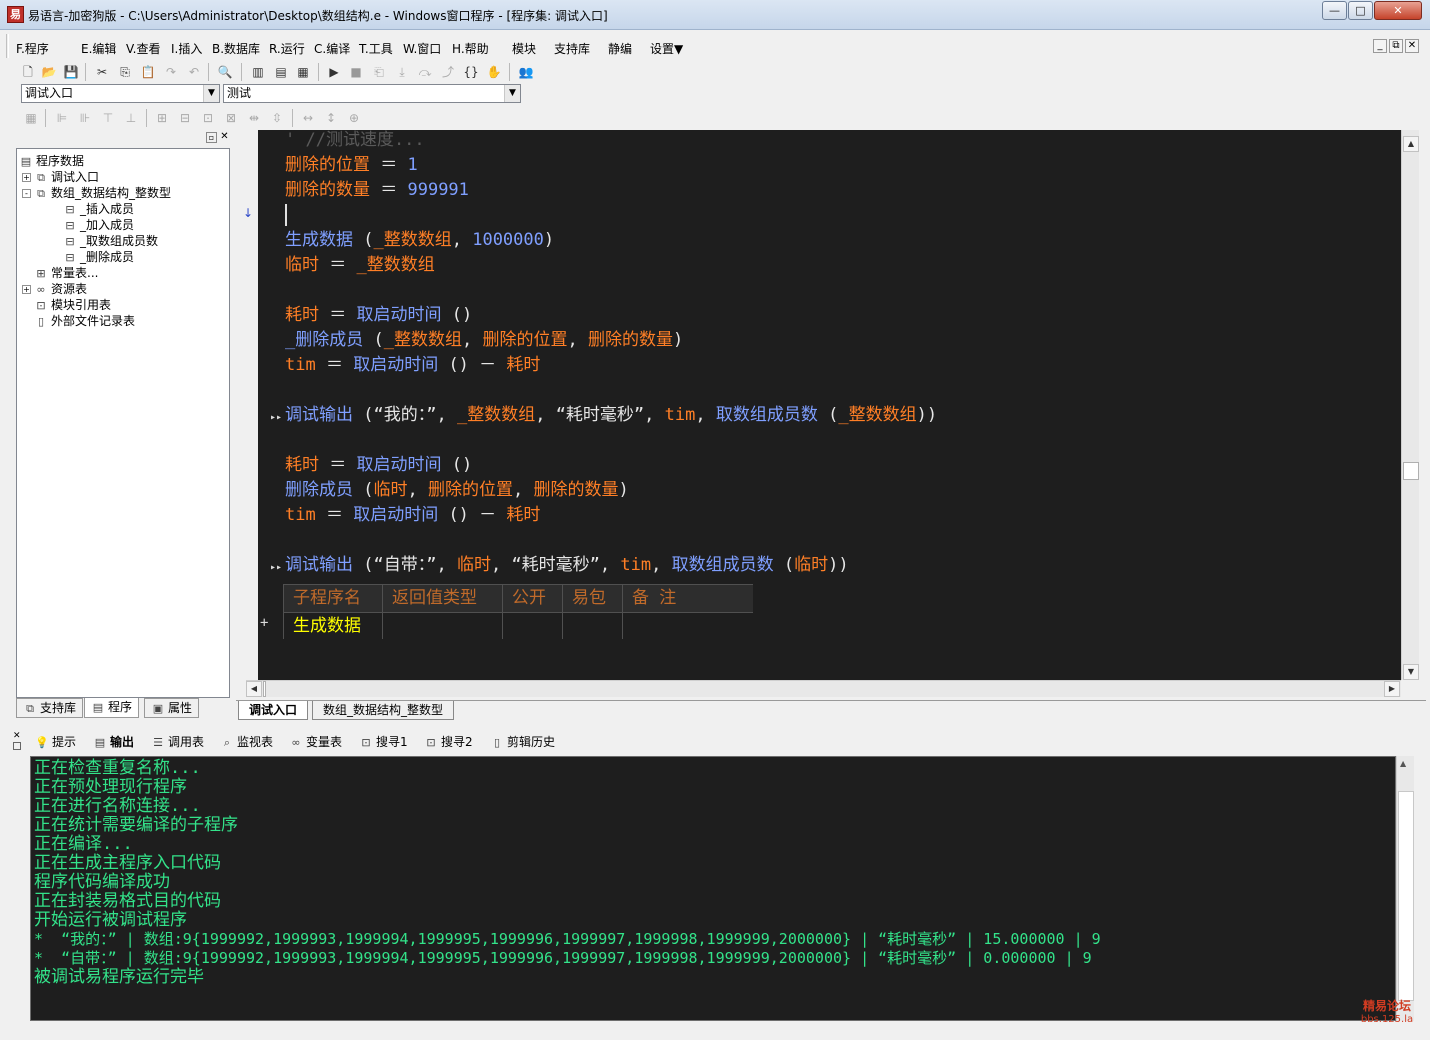  Describe the element at coordinates (208, 118) in the screenshot. I see `same-width-icon: ⊡` at that location.